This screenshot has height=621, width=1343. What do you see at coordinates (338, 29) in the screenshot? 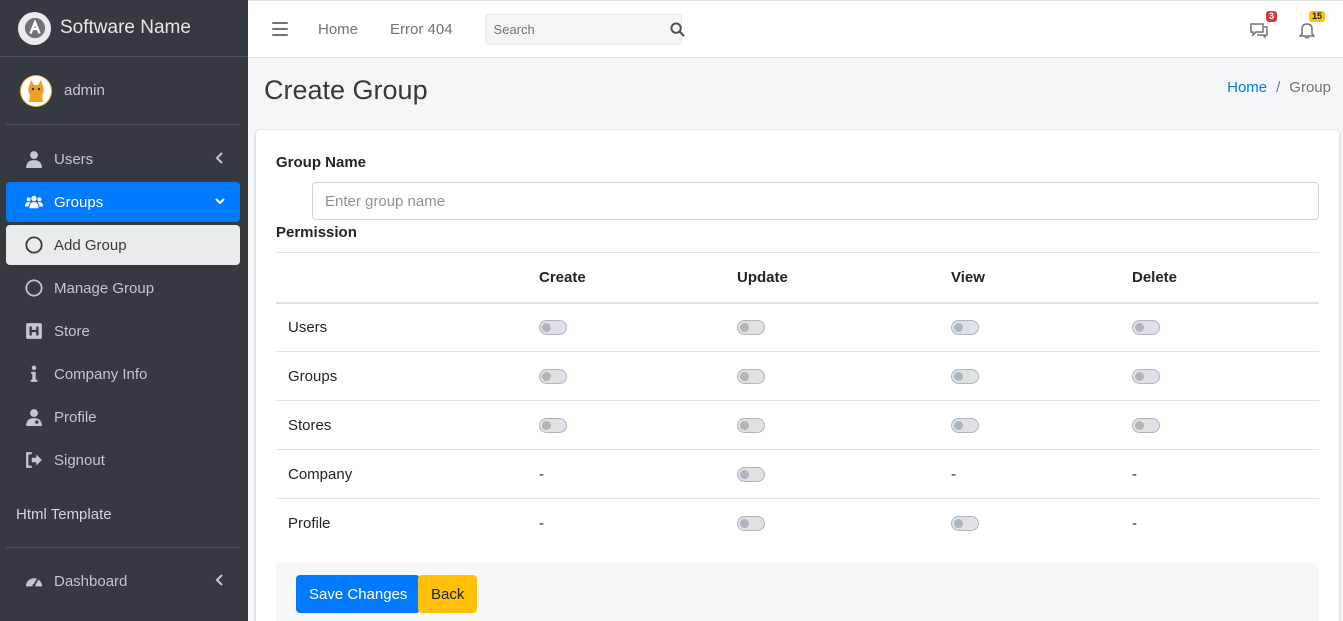
I see `nav-link-home: Home` at bounding box center [338, 29].